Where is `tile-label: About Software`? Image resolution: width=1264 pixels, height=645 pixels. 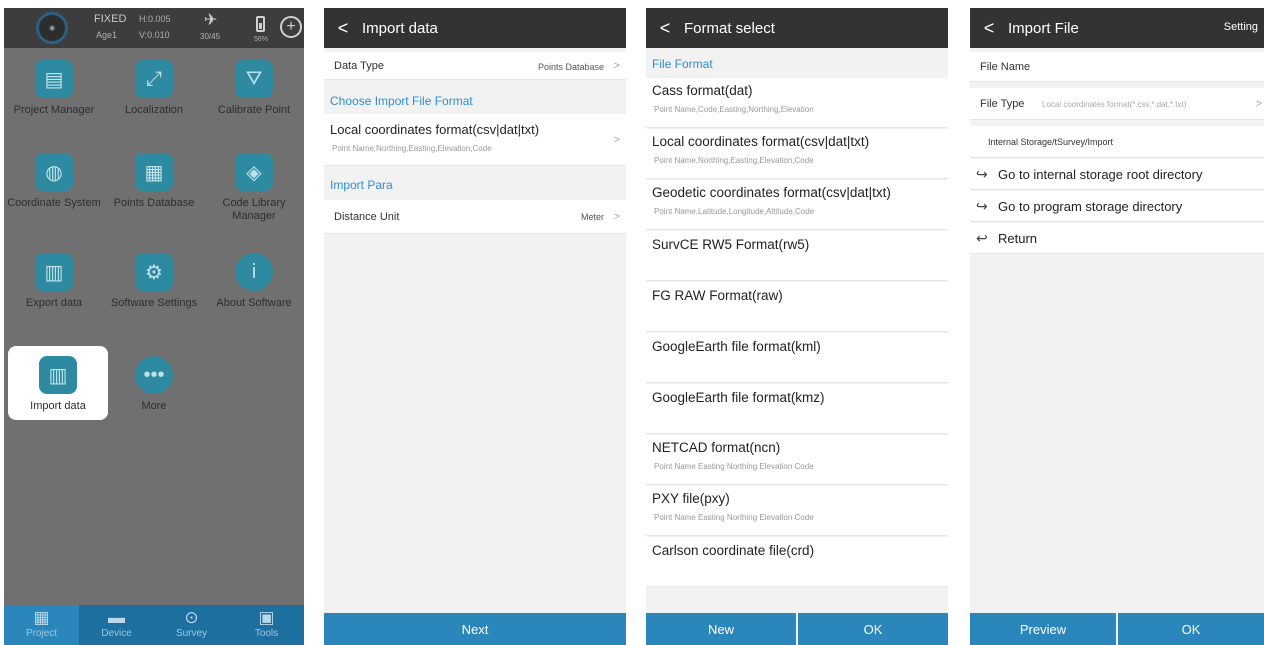
tile-label: About Software is located at coordinates (254, 303).